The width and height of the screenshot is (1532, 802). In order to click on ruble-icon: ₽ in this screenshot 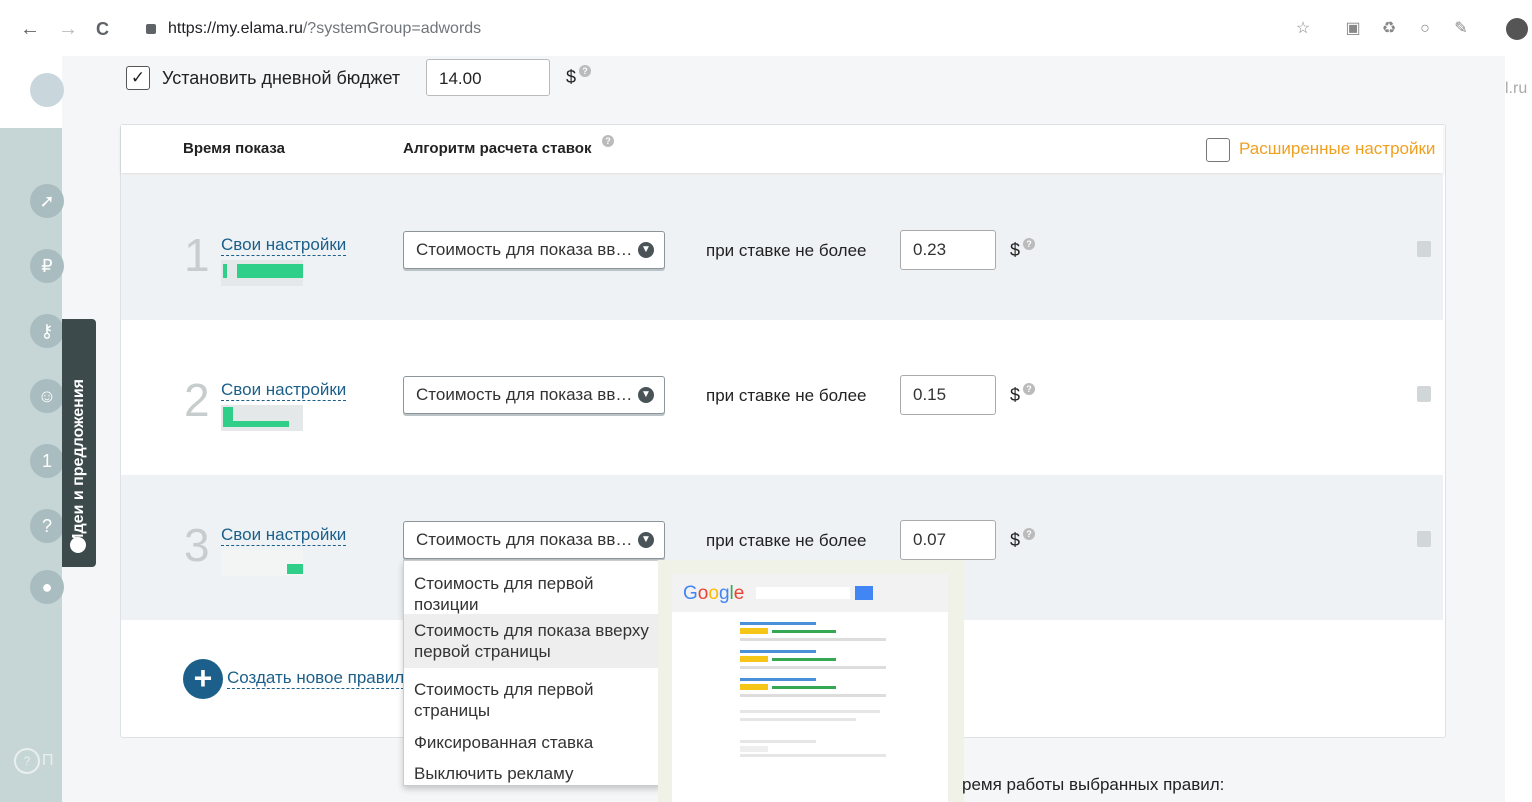, I will do `click(47, 266)`.